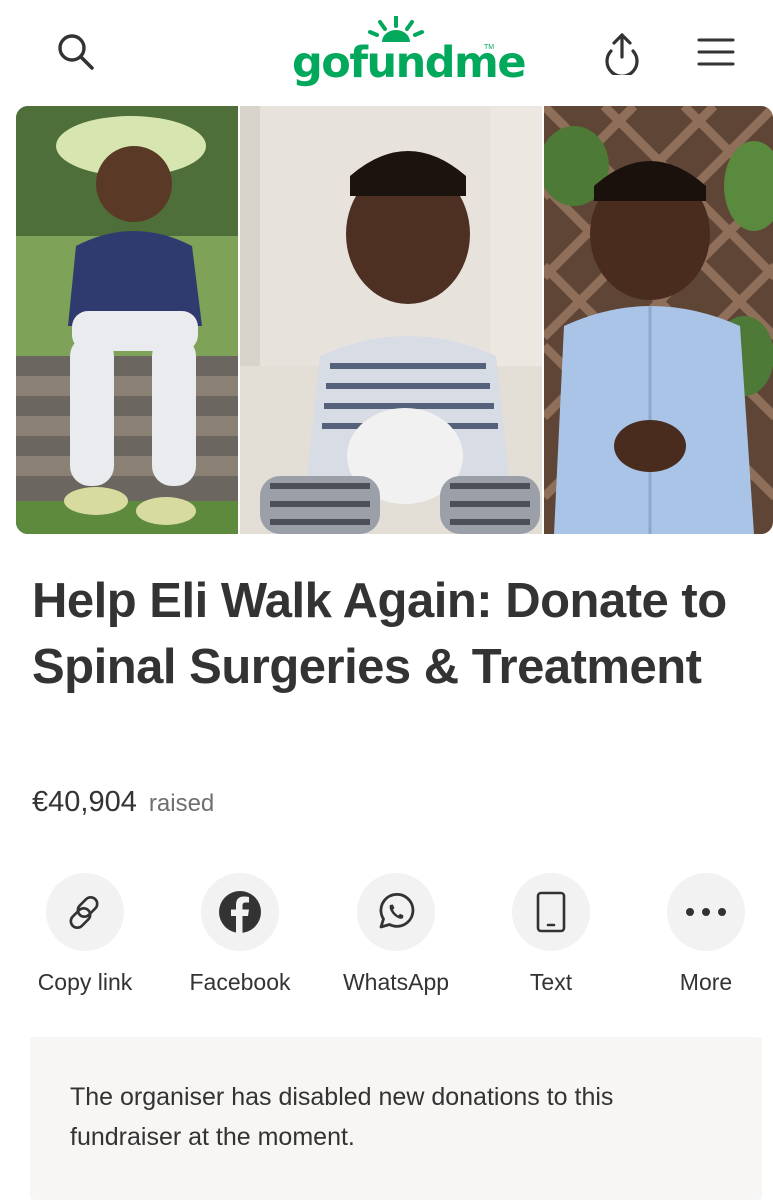  I want to click on link-icon, so click(84, 912).